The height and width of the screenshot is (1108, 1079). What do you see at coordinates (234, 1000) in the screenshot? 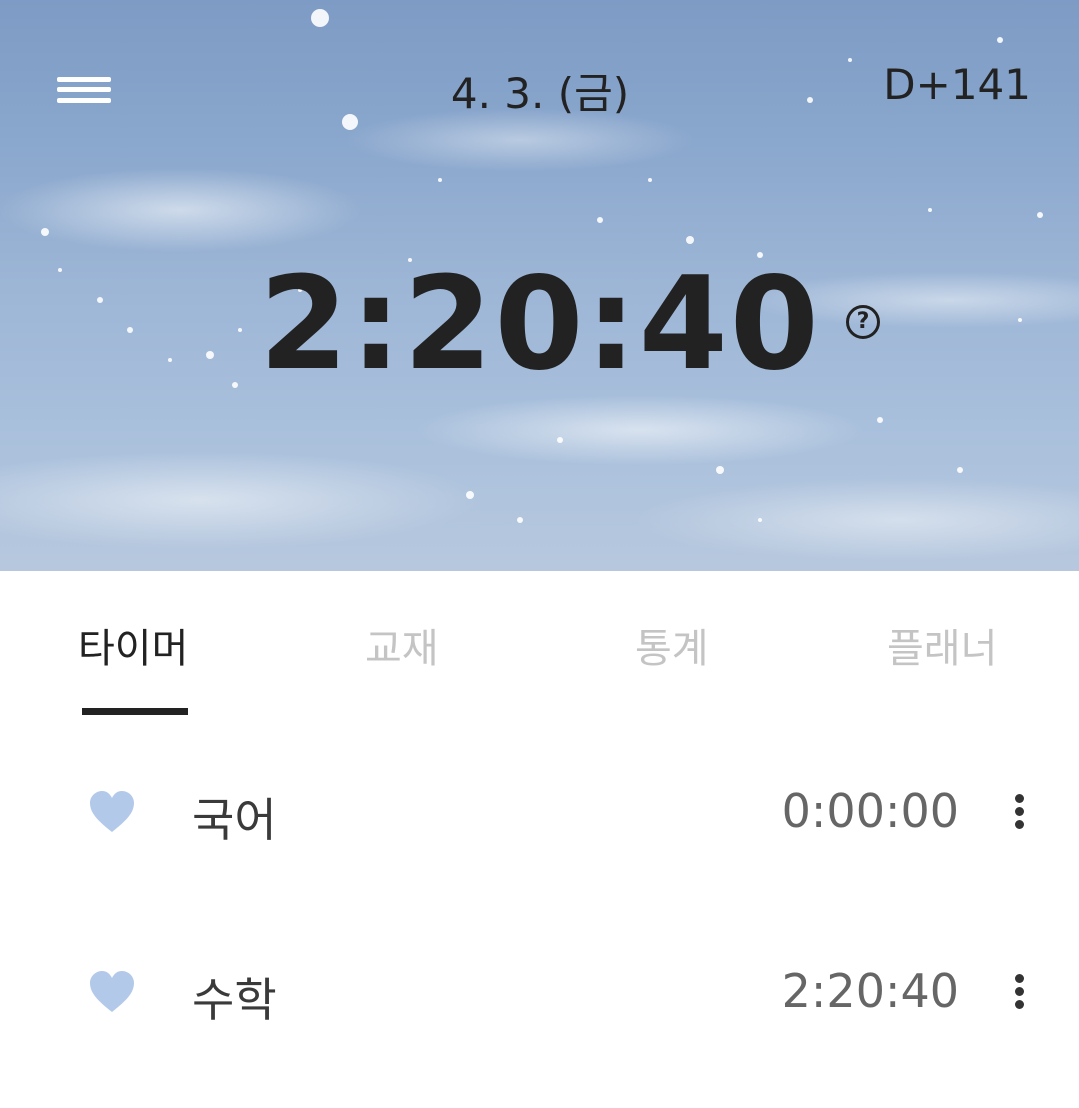
I see `subject-name: 수학` at bounding box center [234, 1000].